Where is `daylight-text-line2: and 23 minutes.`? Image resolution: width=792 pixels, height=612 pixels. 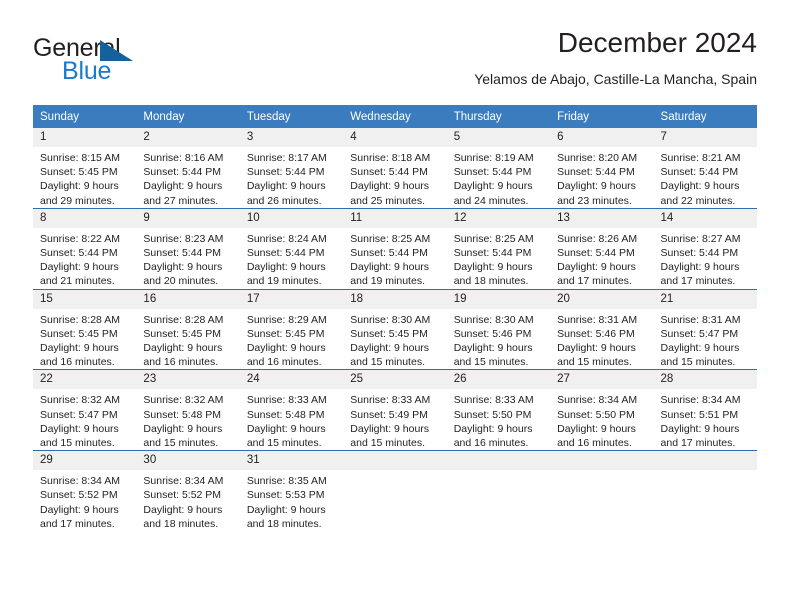 daylight-text-line2: and 23 minutes. is located at coordinates (594, 200).